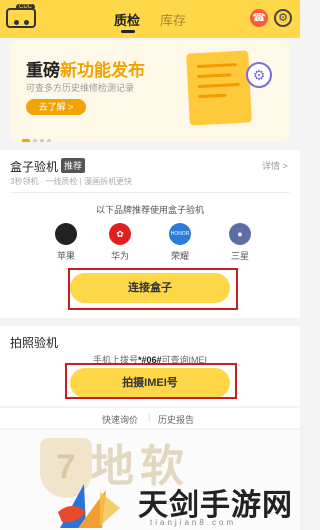  Describe the element at coordinates (275, 165) in the screenshot. I see `details-link: 详情 >` at that location.